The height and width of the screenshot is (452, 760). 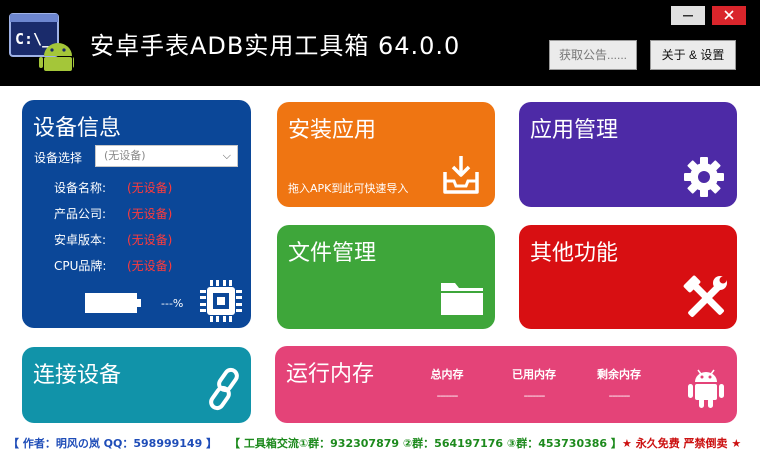 What do you see at coordinates (113, 303) in the screenshot?
I see `battery-icon` at bounding box center [113, 303].